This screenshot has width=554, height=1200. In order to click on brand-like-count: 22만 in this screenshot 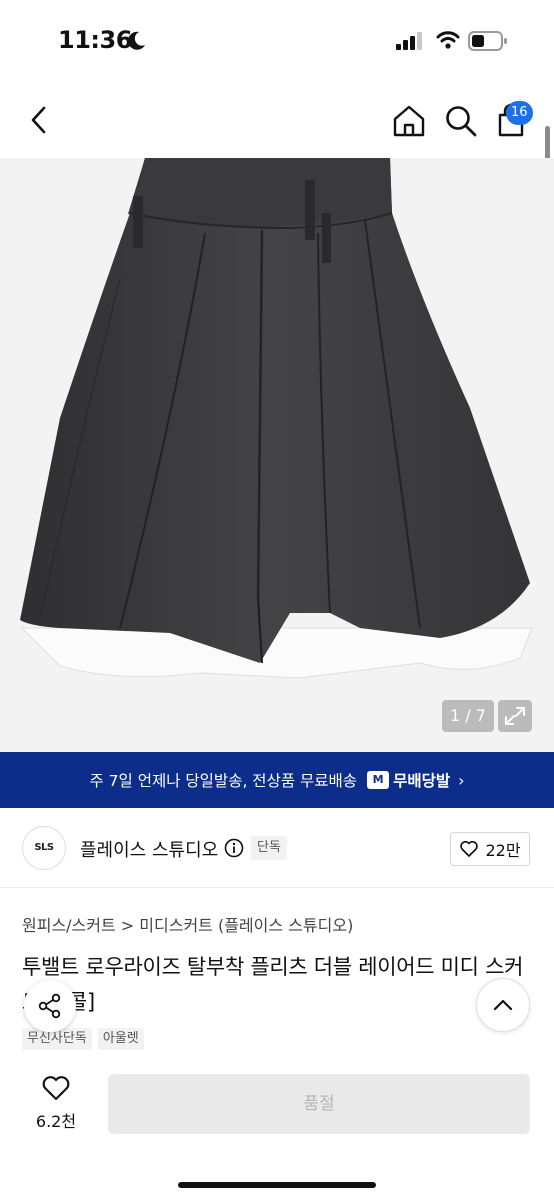, I will do `click(503, 850)`.